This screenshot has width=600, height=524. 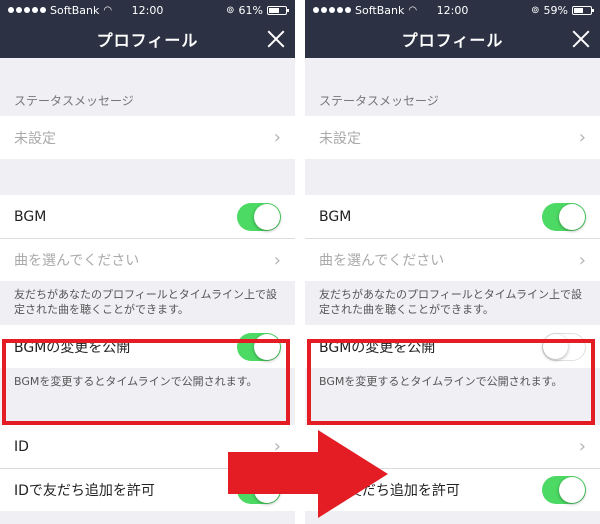 I want to click on battery-percent: 61%, so click(x=250, y=10).